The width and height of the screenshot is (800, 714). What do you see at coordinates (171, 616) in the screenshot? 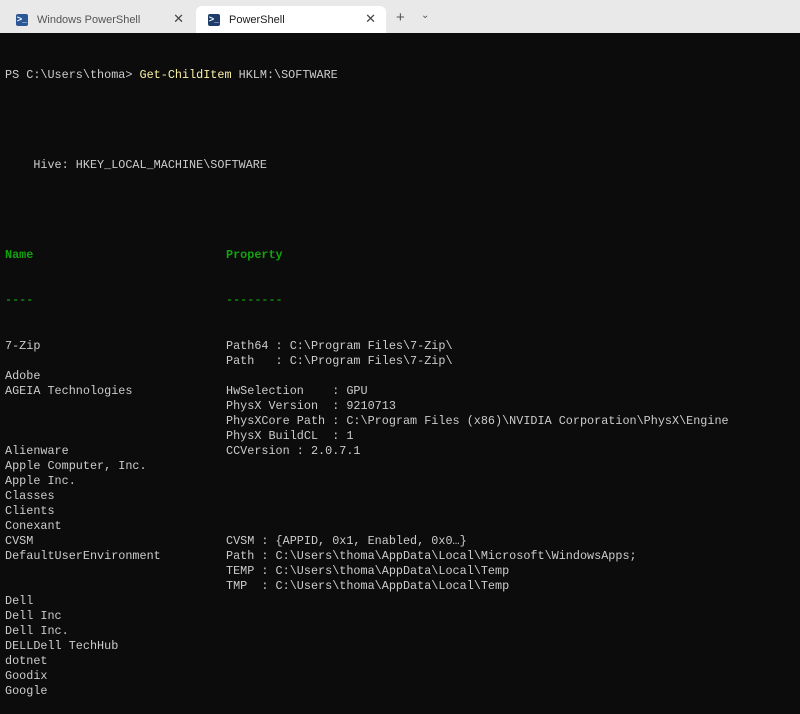
I see `table-row: Dell Inc` at bounding box center [171, 616].